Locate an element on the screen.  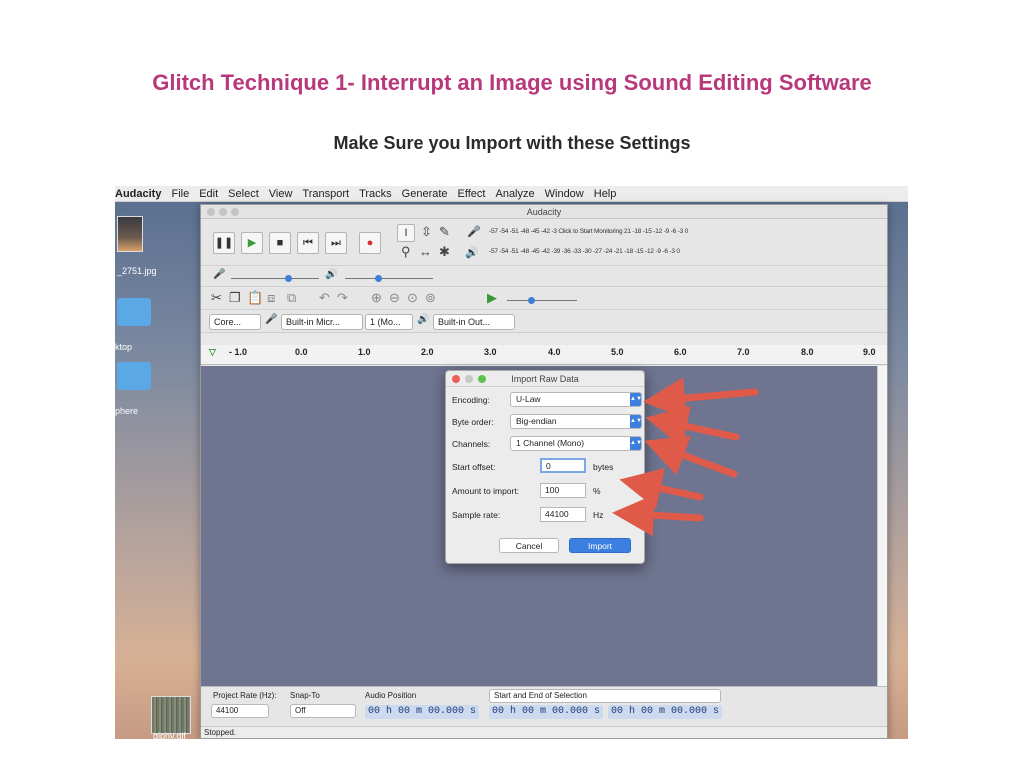
timeshift-tool-icon: ↔ is located at coordinates (425, 251).